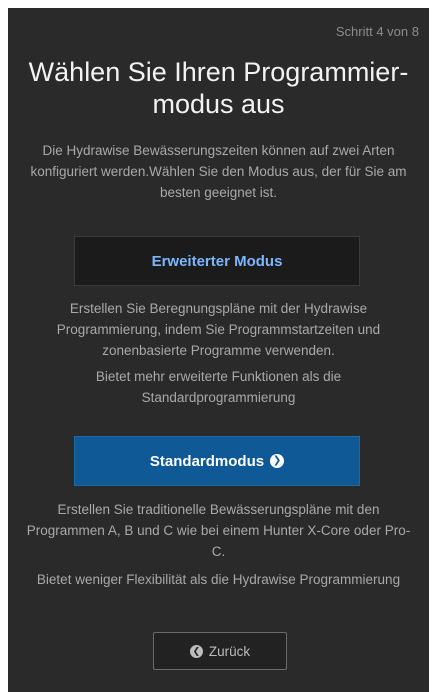 This screenshot has height=692, width=437. Describe the element at coordinates (218, 88) in the screenshot. I see `page-title: Wählen Sie Ihren Programmier-modus aus` at that location.